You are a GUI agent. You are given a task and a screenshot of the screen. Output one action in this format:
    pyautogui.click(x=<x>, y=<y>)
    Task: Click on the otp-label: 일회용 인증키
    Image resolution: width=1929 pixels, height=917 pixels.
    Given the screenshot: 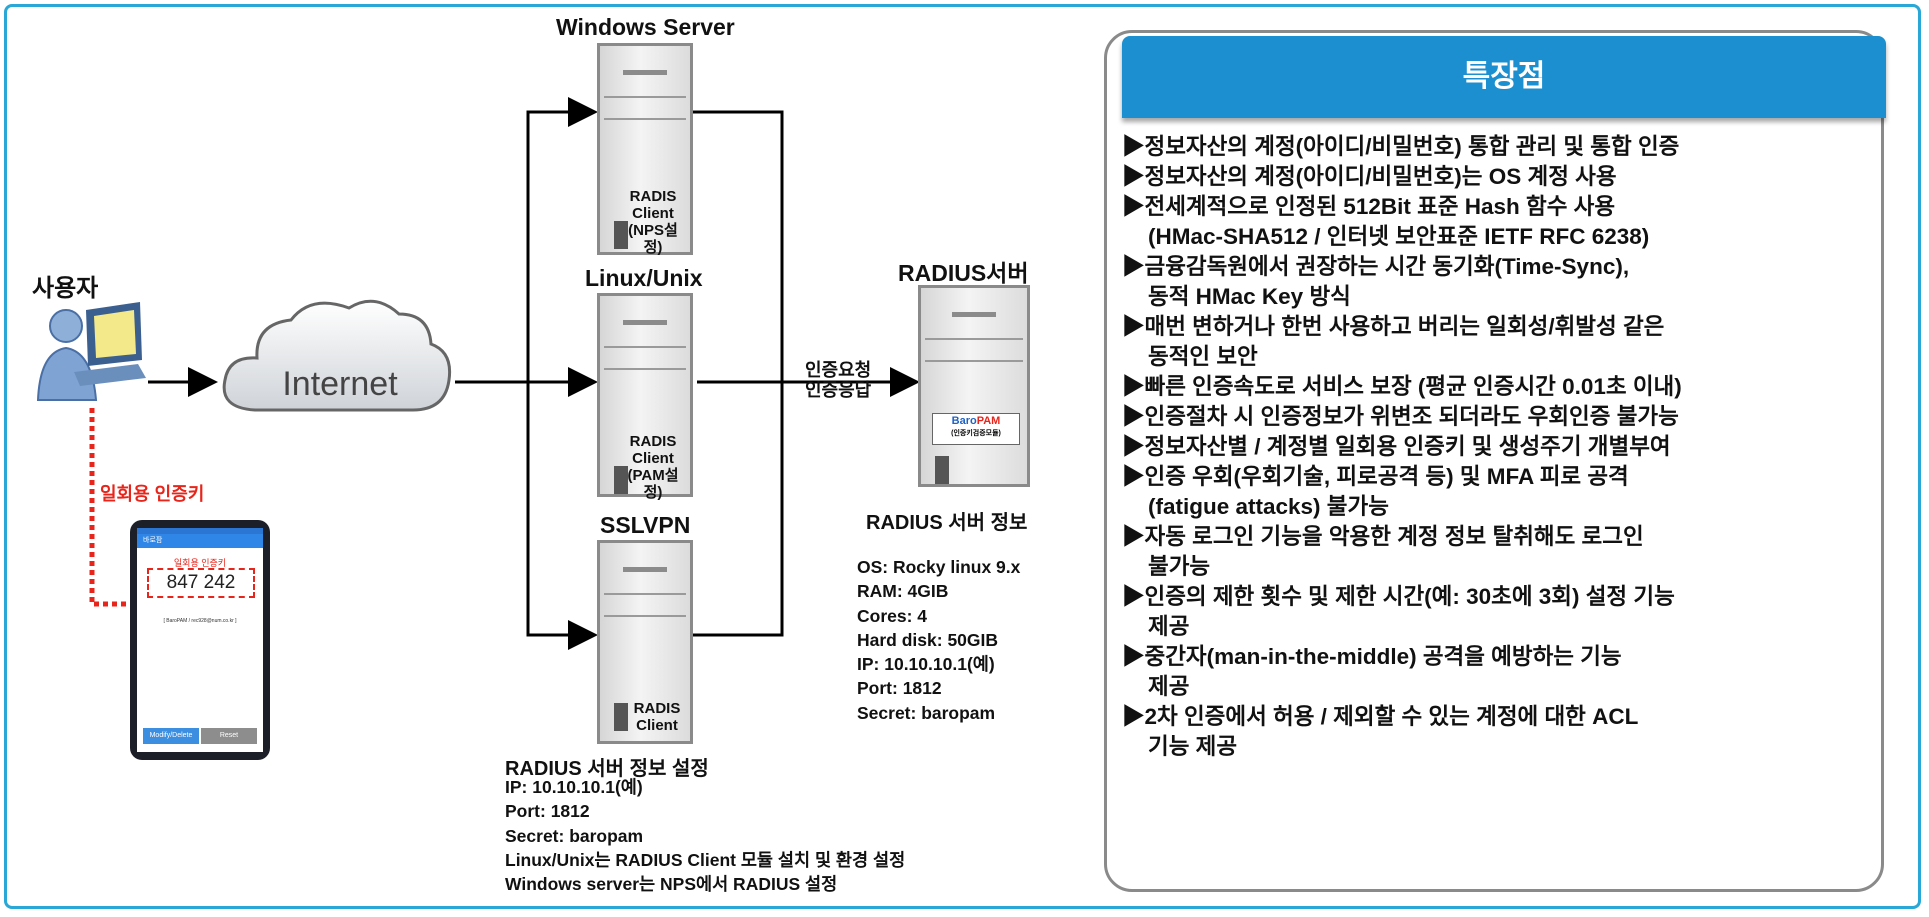 What is the action you would take?
    pyautogui.click(x=152, y=494)
    